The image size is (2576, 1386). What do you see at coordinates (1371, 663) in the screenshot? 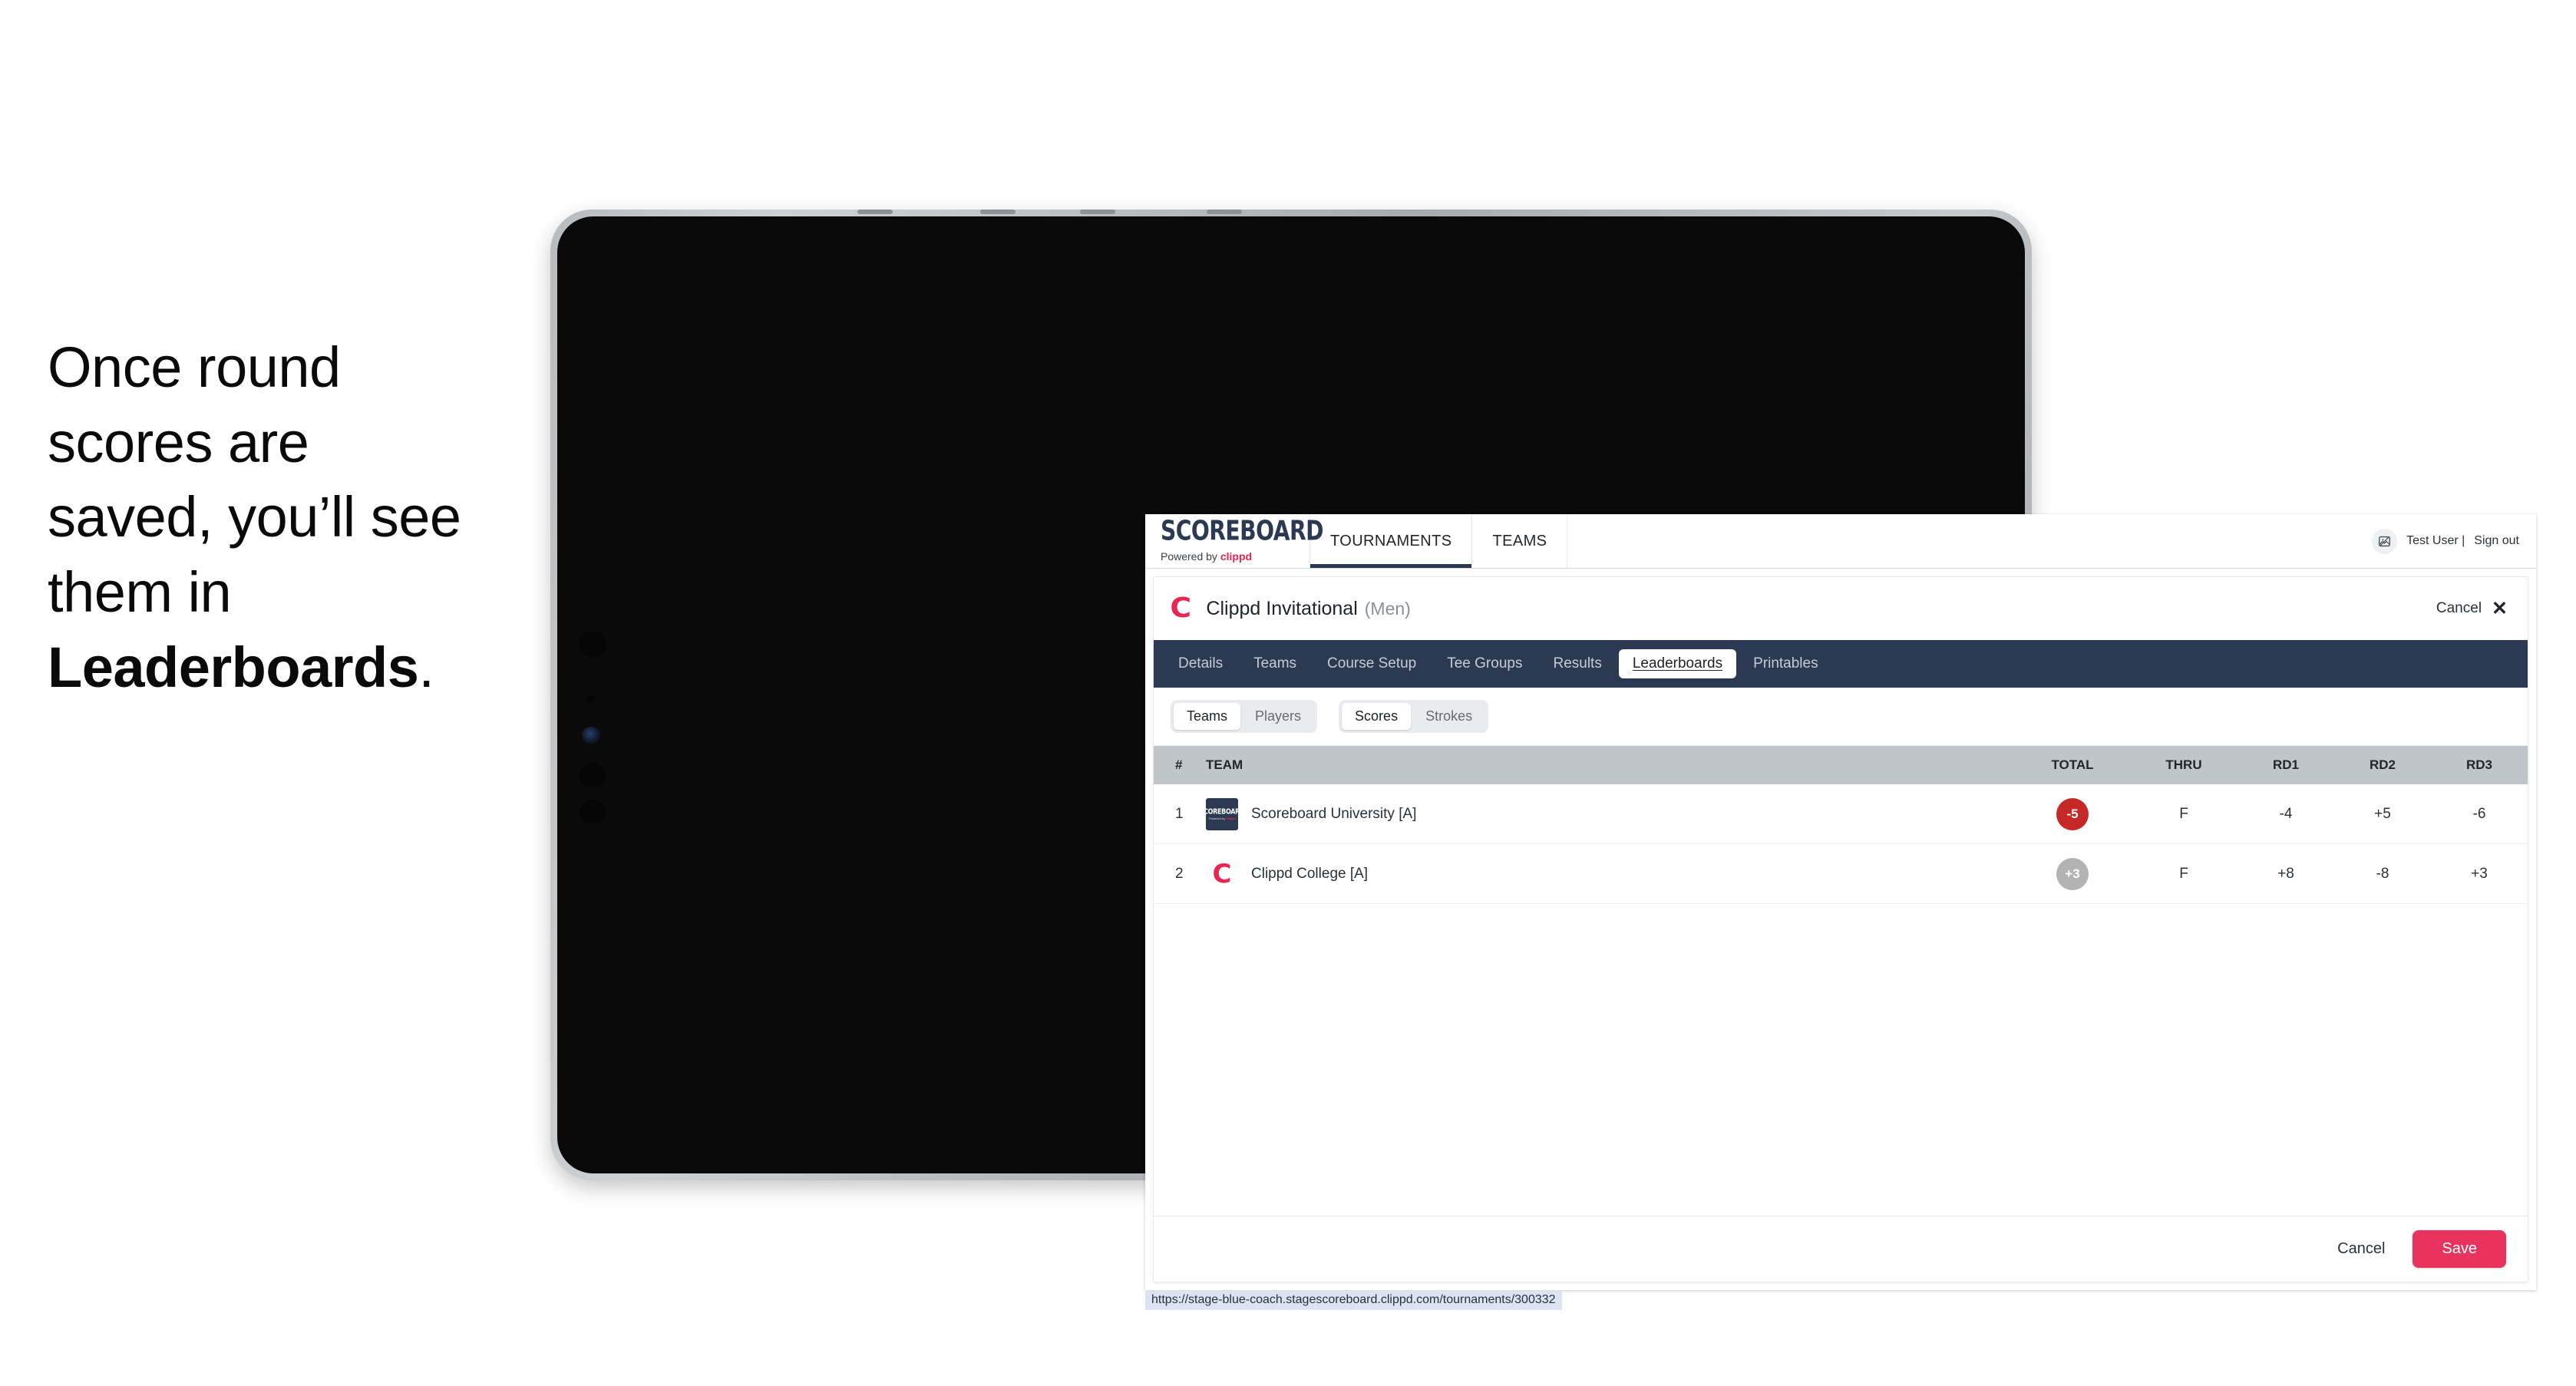
I see `nav-item-course-setup: Course Setup` at bounding box center [1371, 663].